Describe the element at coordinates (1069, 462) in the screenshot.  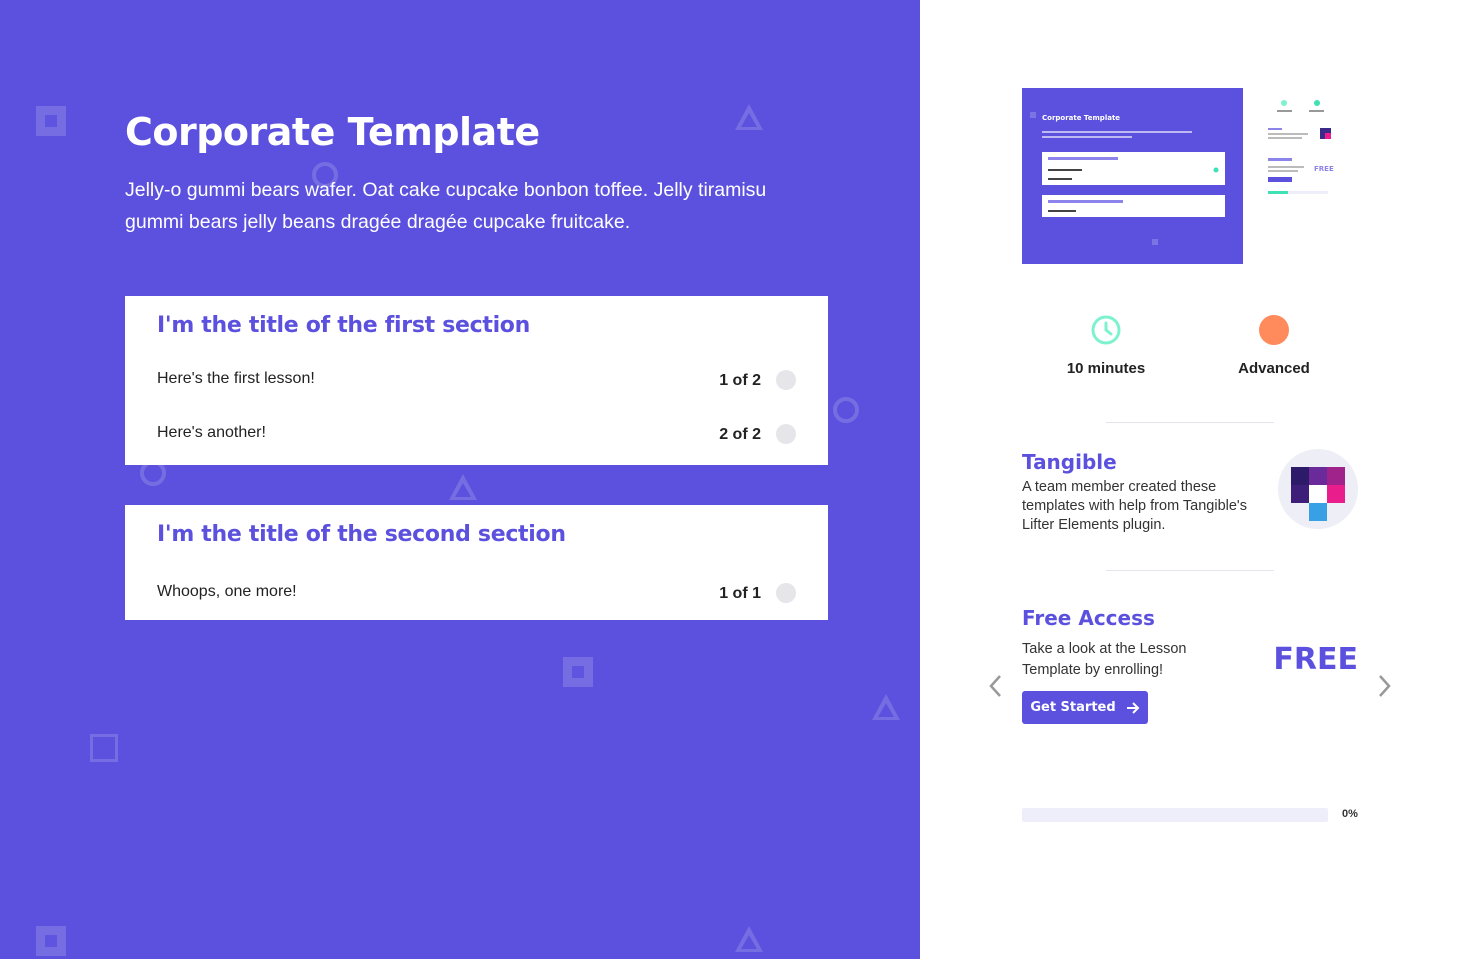
I see `author-name: Tangible` at that location.